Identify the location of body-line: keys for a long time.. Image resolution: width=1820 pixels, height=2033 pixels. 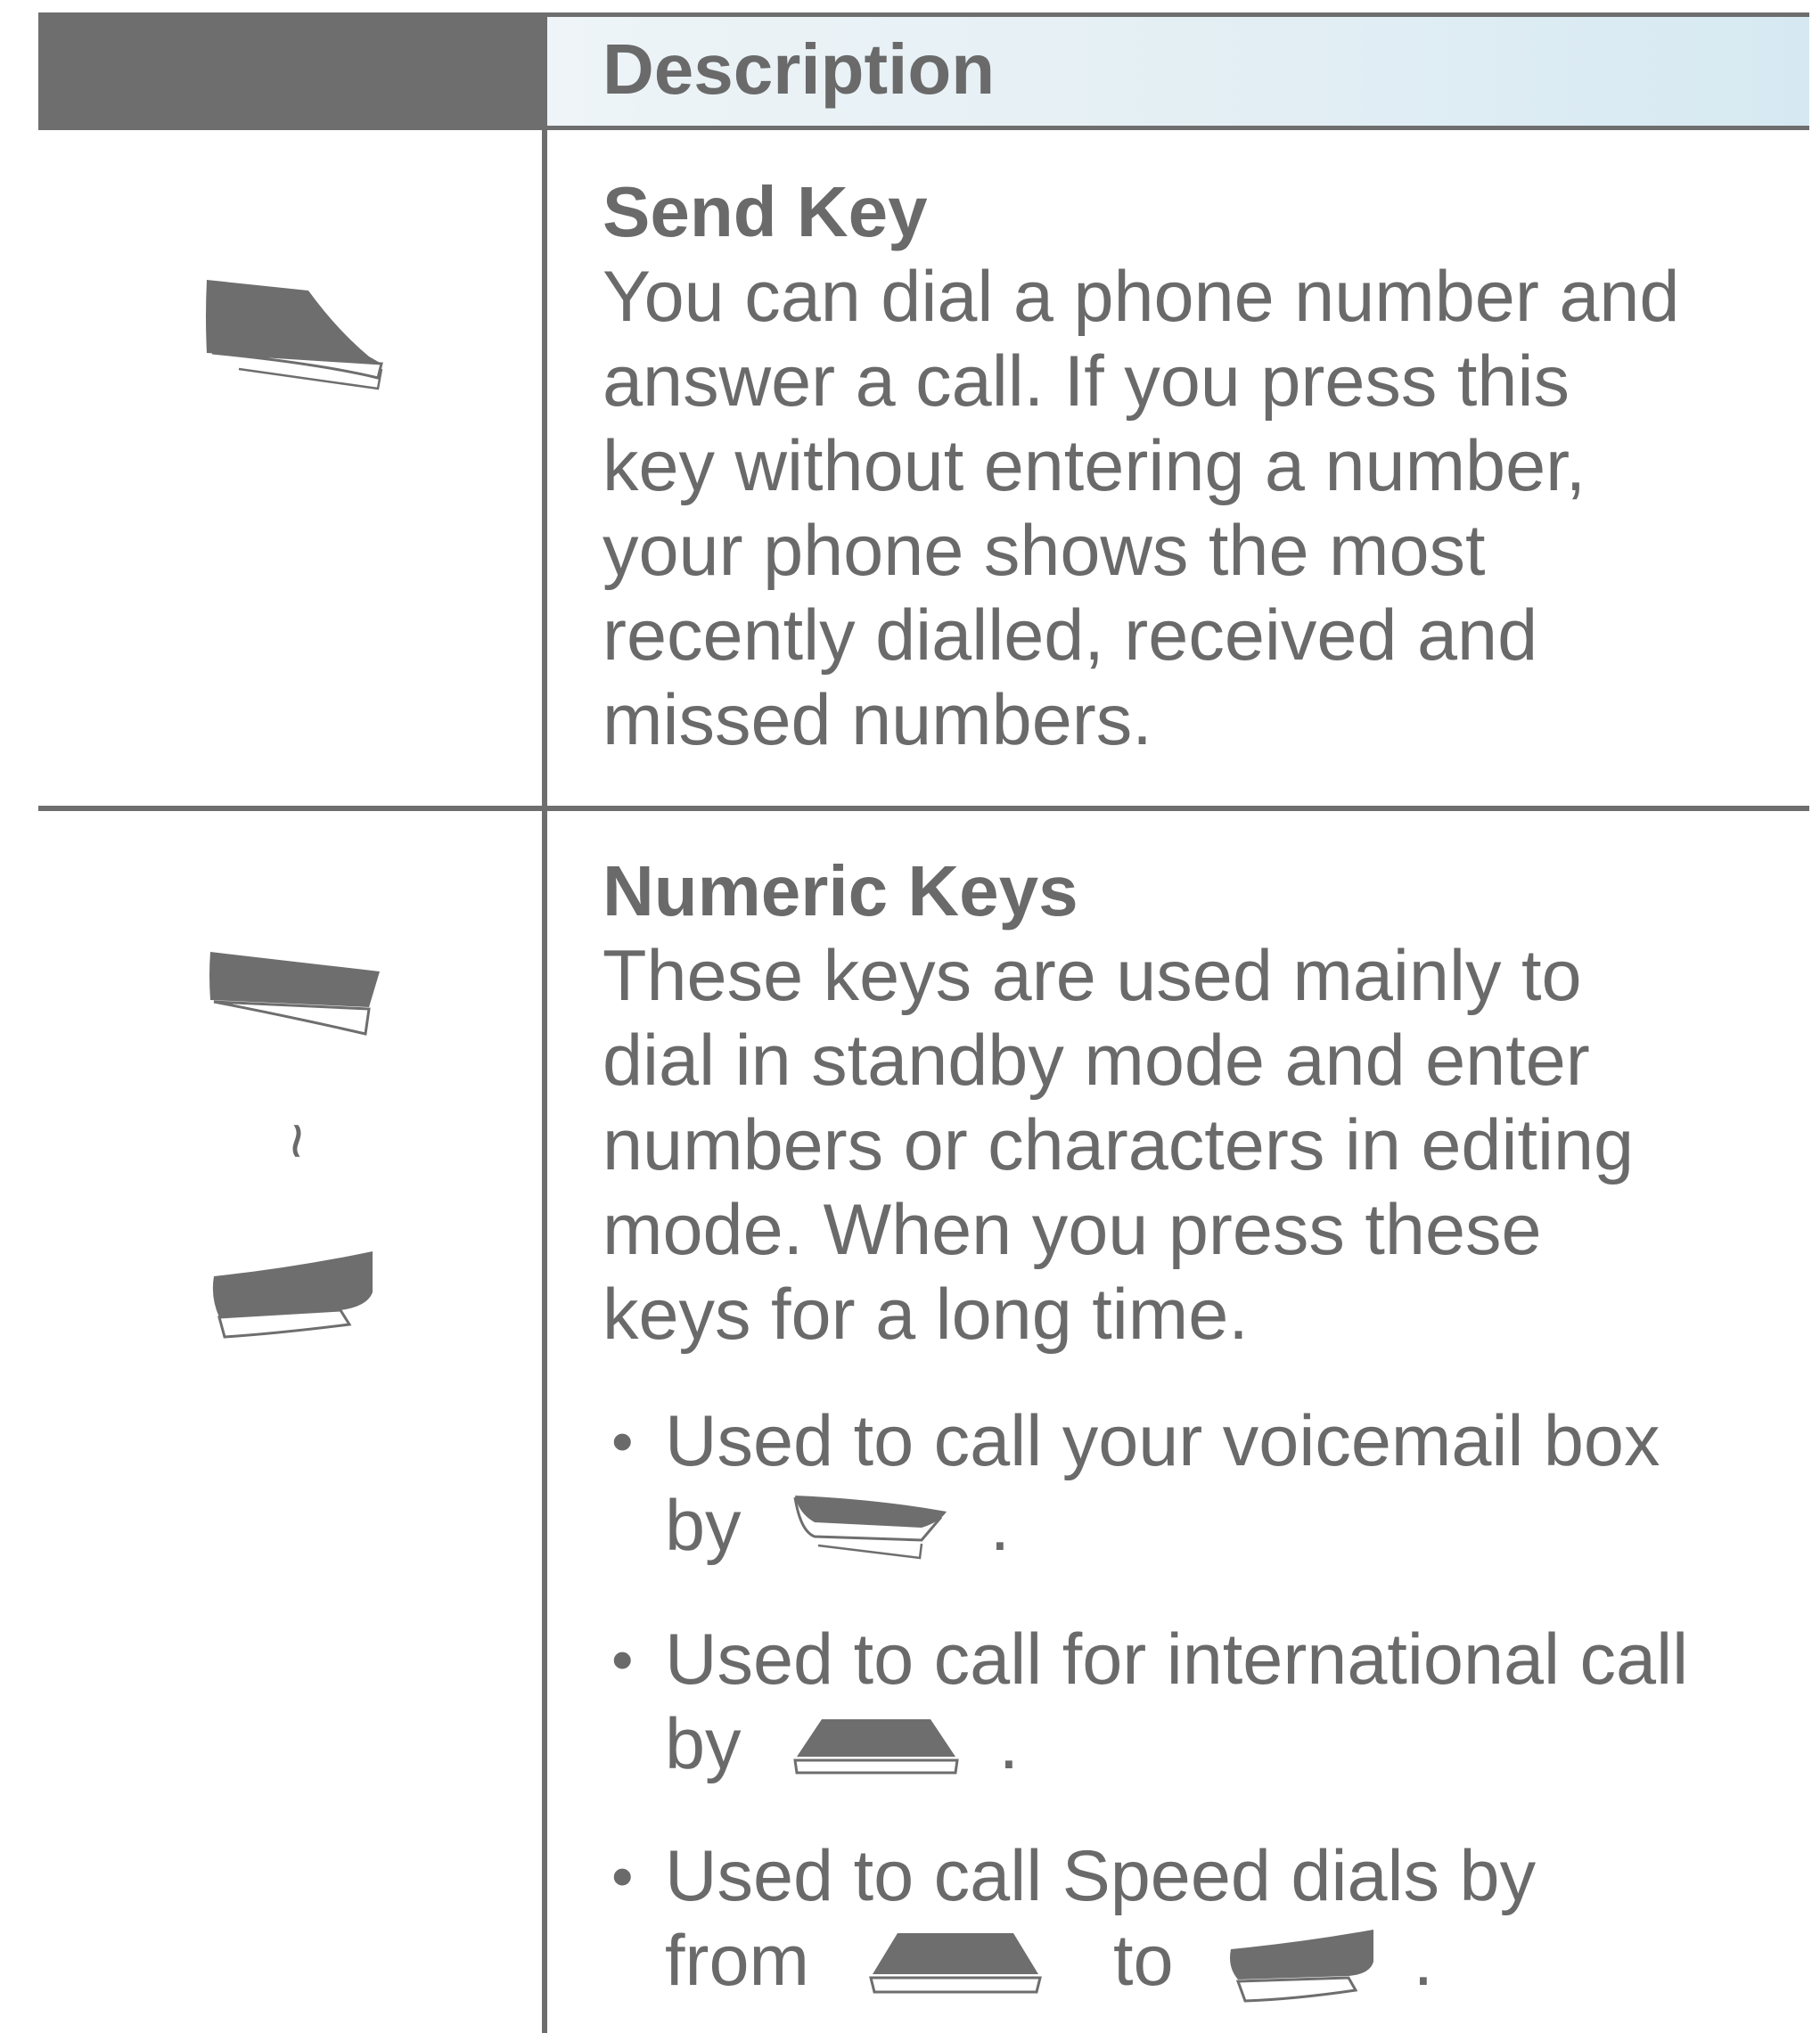
(926, 1315).